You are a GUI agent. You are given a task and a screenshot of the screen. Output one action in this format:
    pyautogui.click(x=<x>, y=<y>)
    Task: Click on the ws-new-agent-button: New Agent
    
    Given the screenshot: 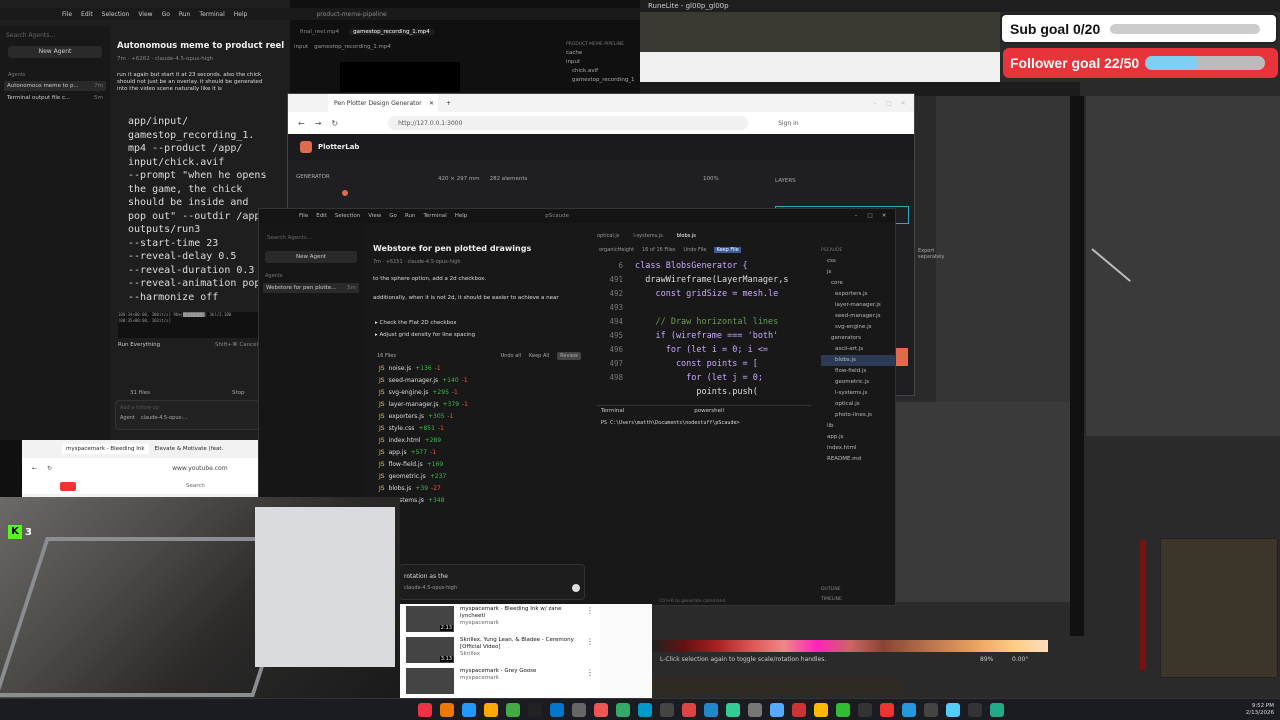 What is the action you would take?
    pyautogui.click(x=311, y=257)
    